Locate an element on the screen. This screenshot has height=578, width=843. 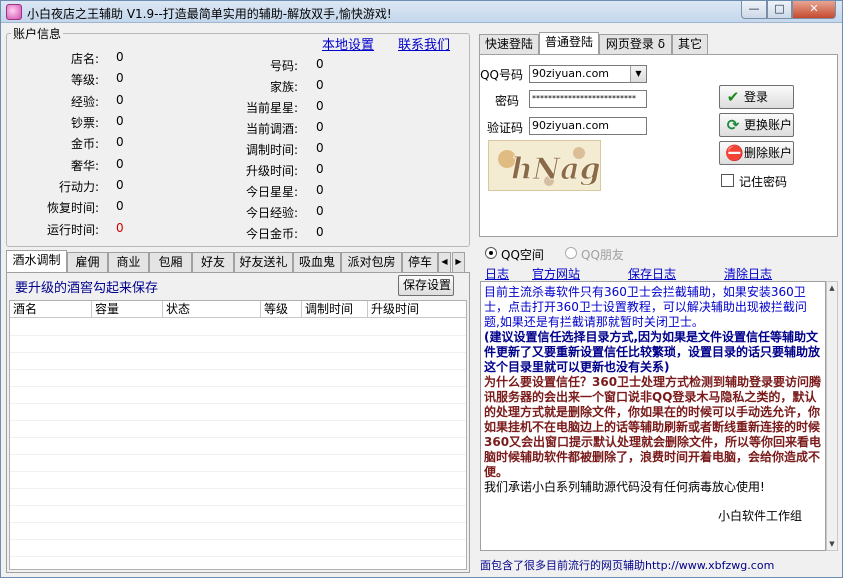
switch-account-button: ⟳ 更换账户 is located at coordinates (756, 125).